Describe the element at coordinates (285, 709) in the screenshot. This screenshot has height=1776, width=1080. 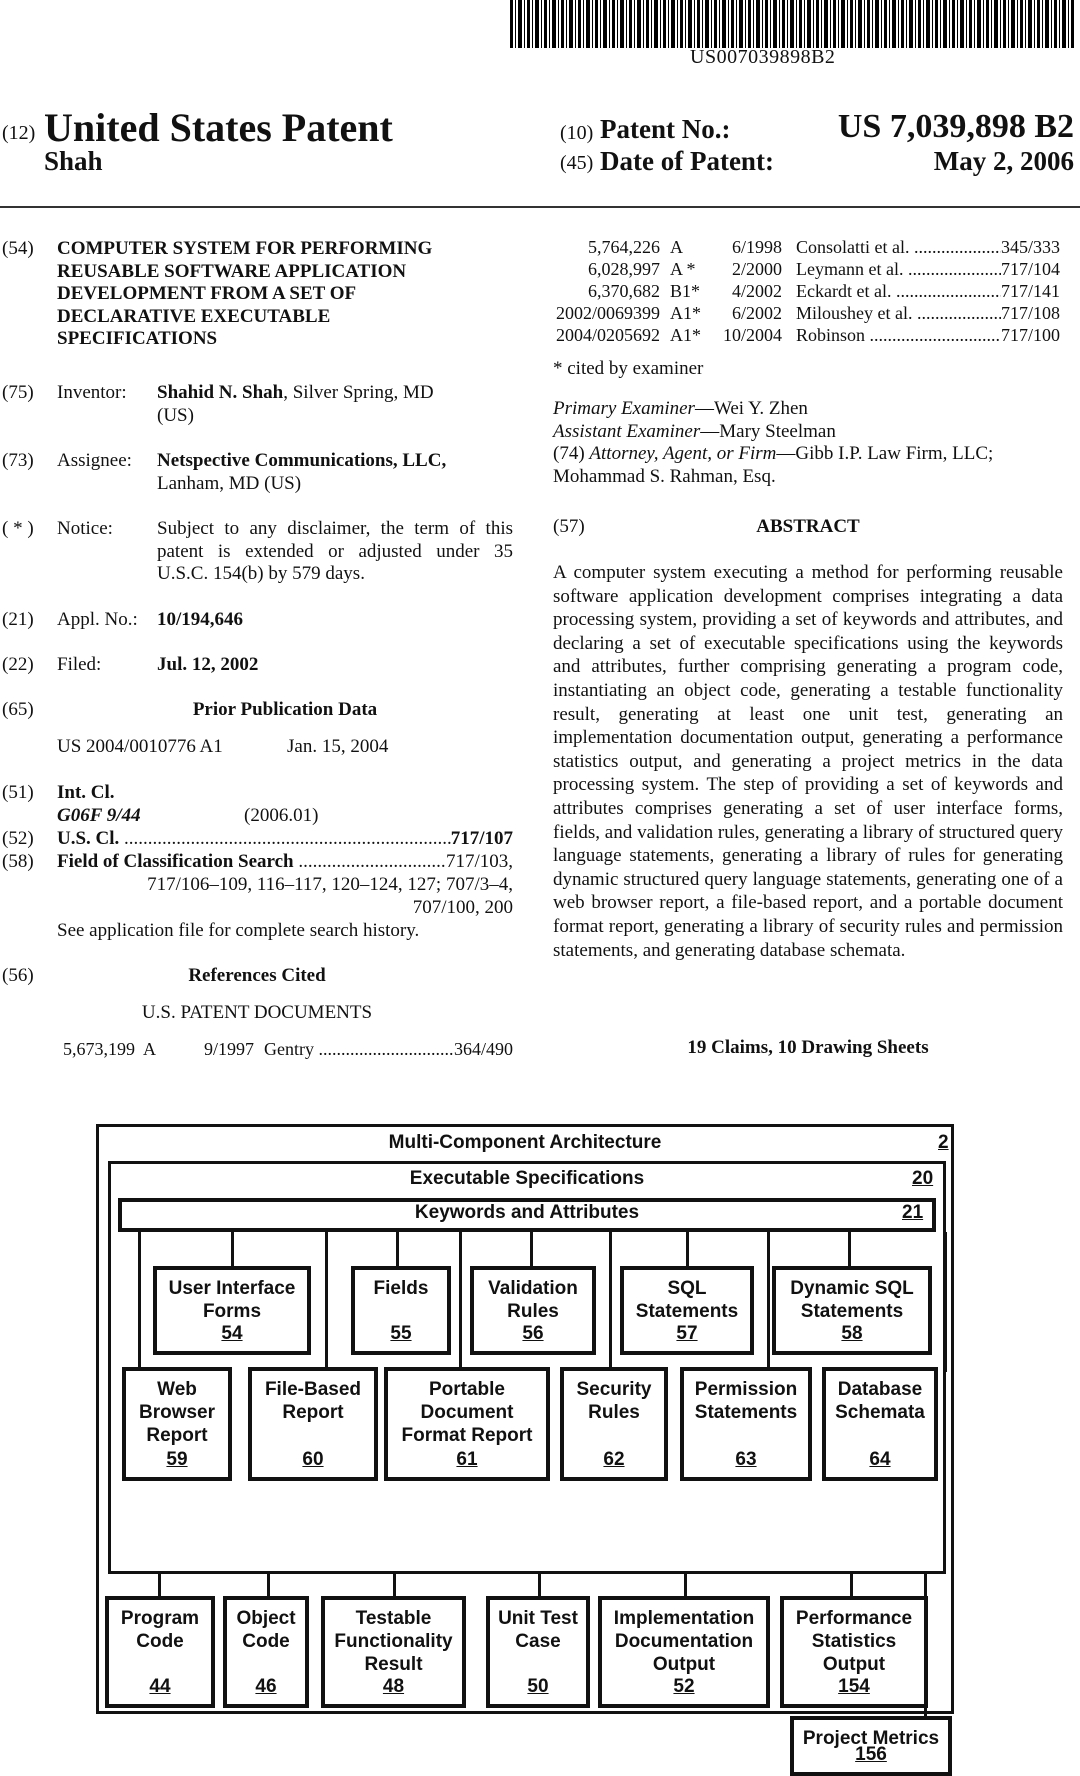
I see `prior-pub-heading: Prior Publication Data` at that location.